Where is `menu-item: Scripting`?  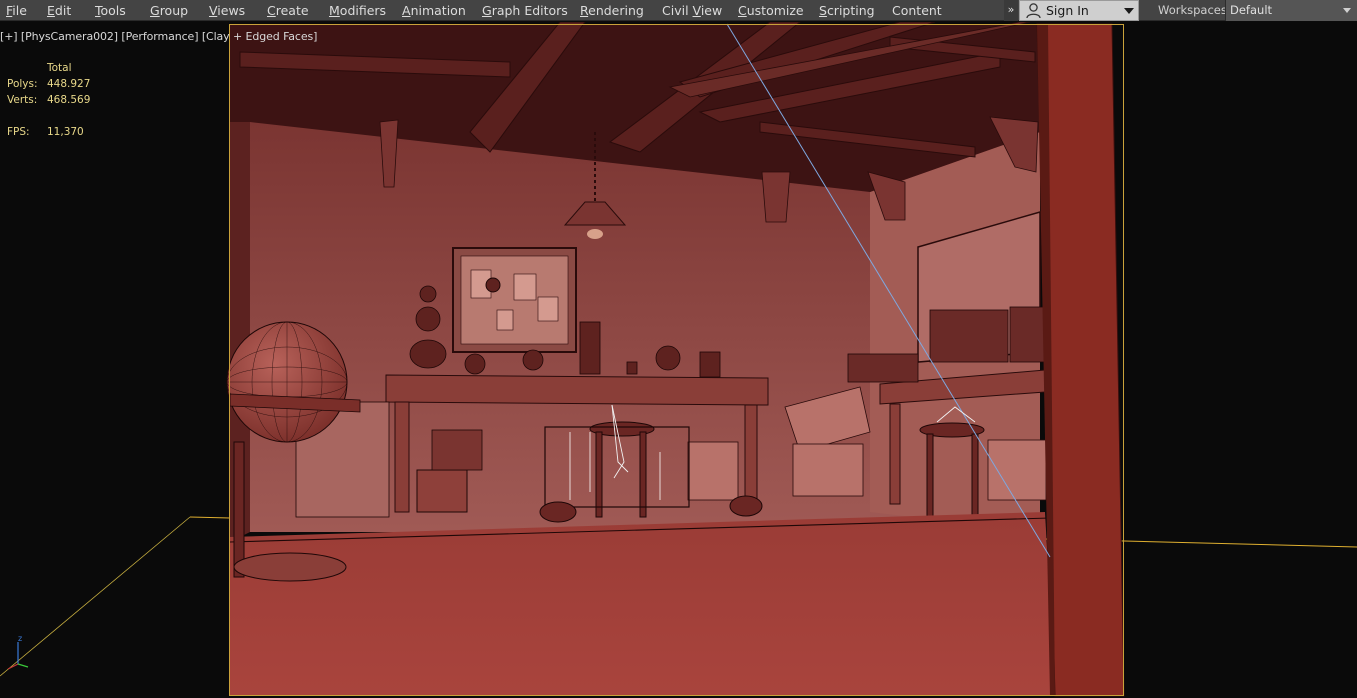 menu-item: Scripting is located at coordinates (847, 10).